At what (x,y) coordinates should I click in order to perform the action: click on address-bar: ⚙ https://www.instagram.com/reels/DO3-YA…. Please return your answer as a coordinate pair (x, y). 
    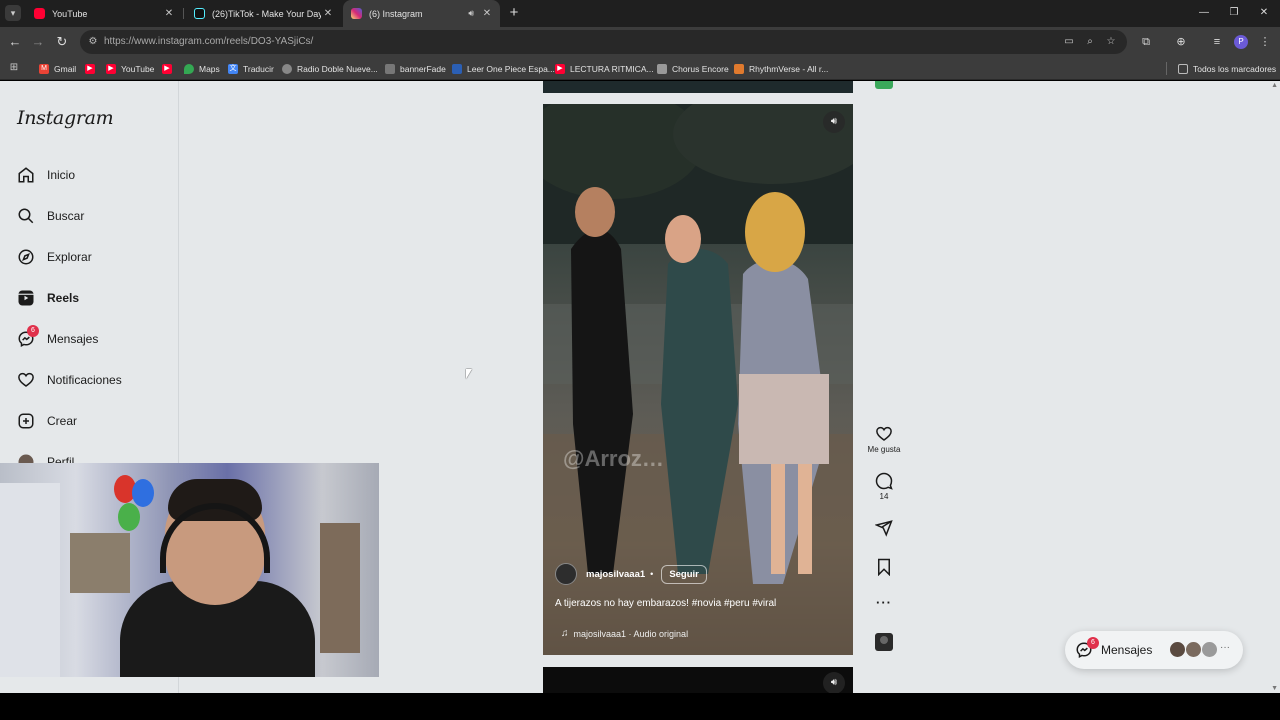
    Looking at the image, I should click on (603, 42).